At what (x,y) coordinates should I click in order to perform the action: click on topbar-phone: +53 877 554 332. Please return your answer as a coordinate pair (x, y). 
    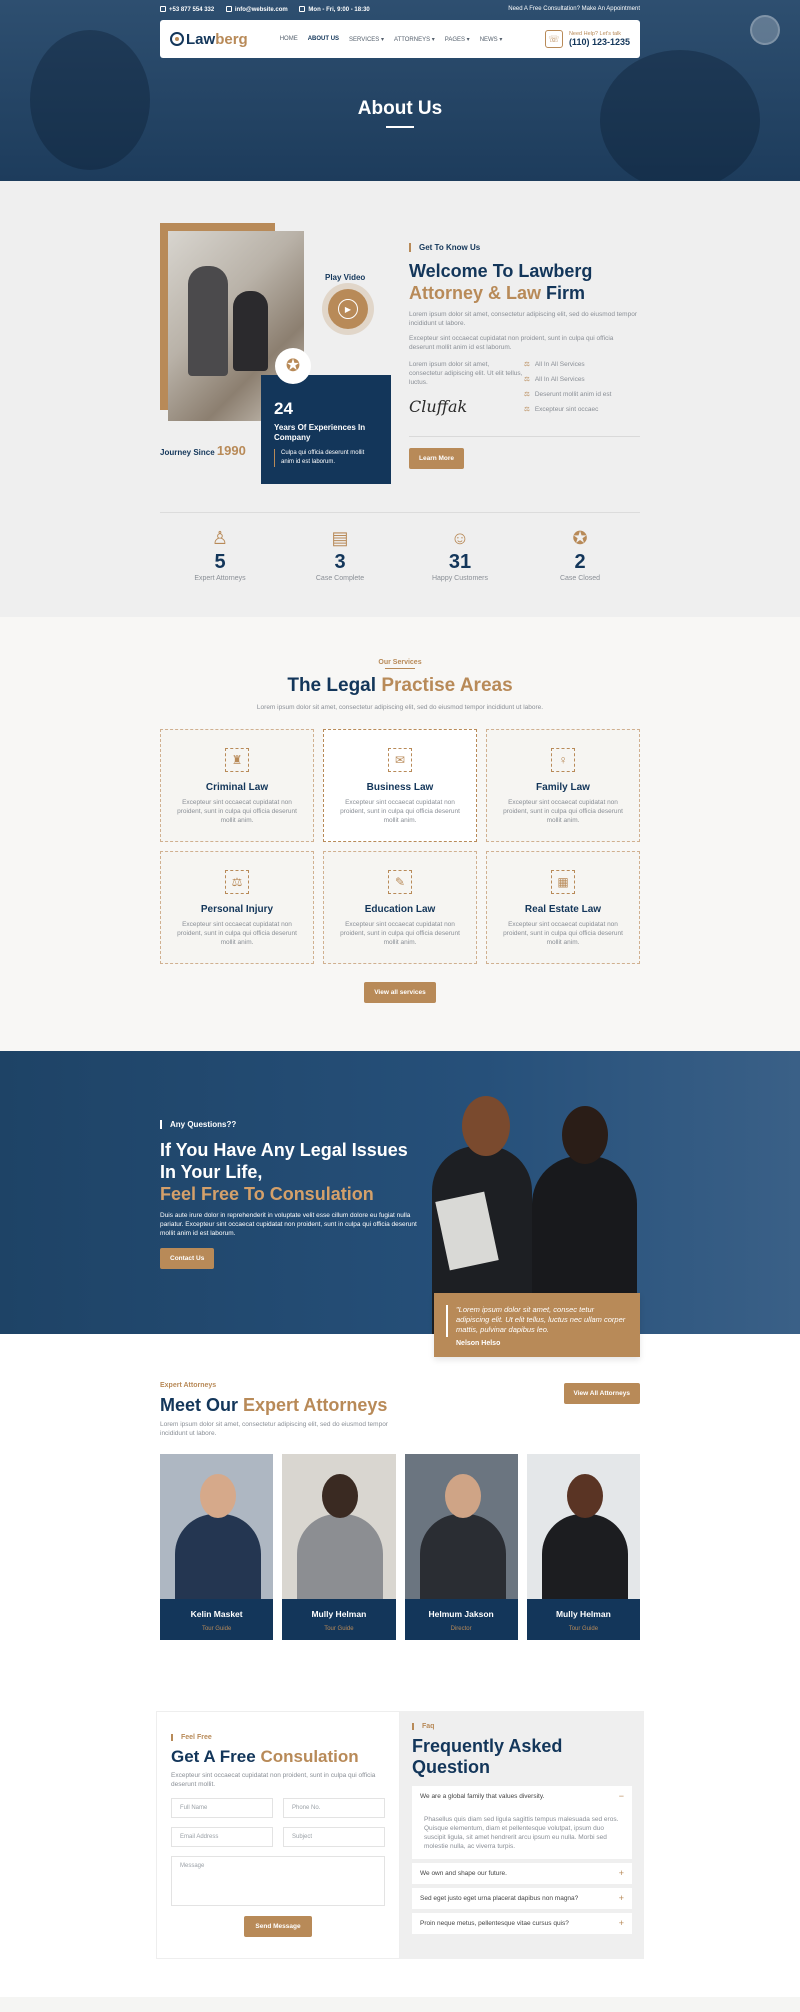
    Looking at the image, I should click on (187, 9).